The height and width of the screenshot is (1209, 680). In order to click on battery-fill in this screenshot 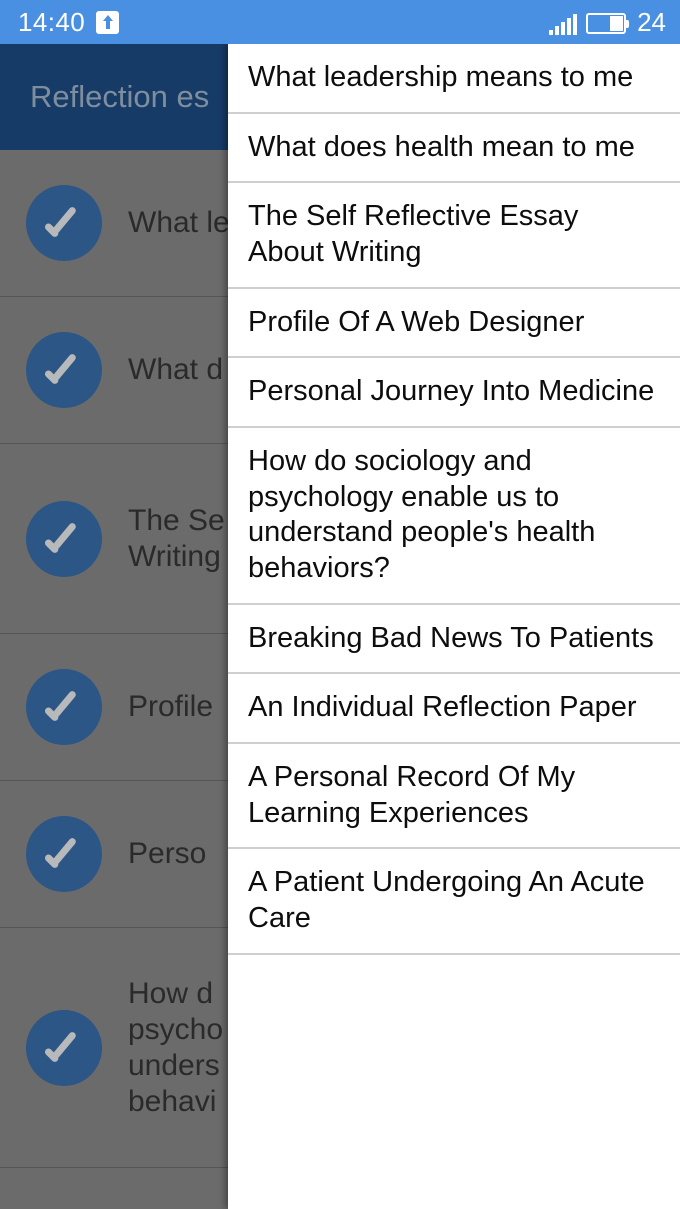, I will do `click(617, 23)`.